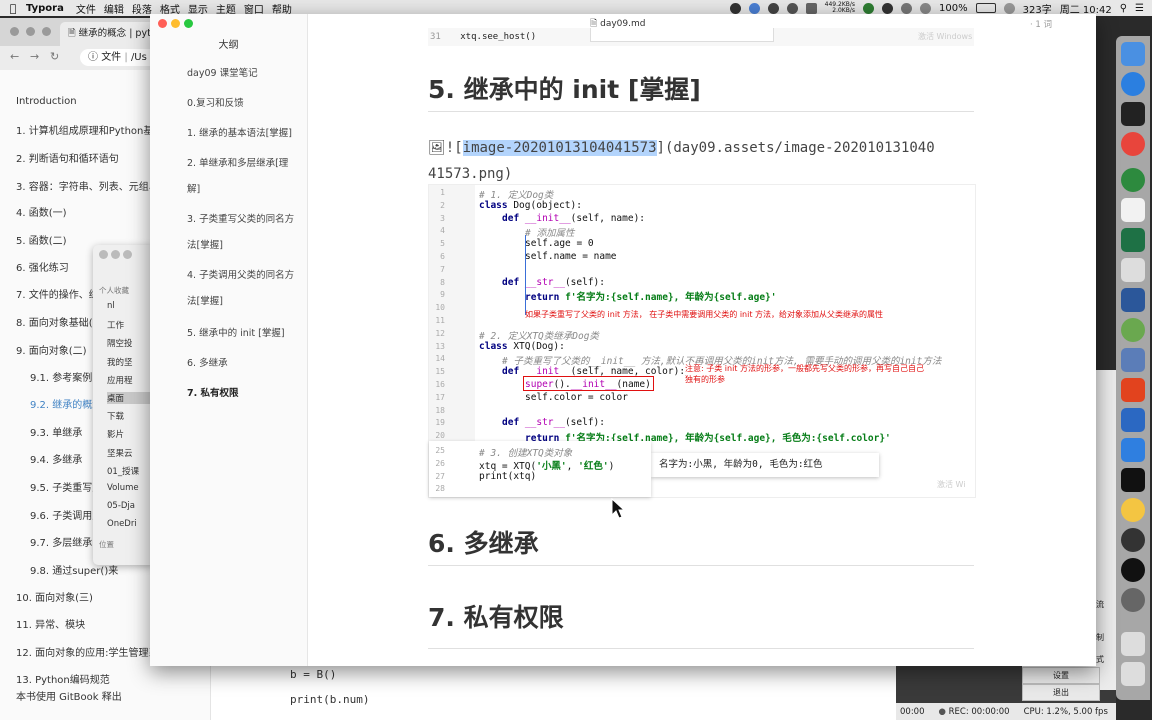  I want to click on list-icon: ☰, so click(1139, 8).